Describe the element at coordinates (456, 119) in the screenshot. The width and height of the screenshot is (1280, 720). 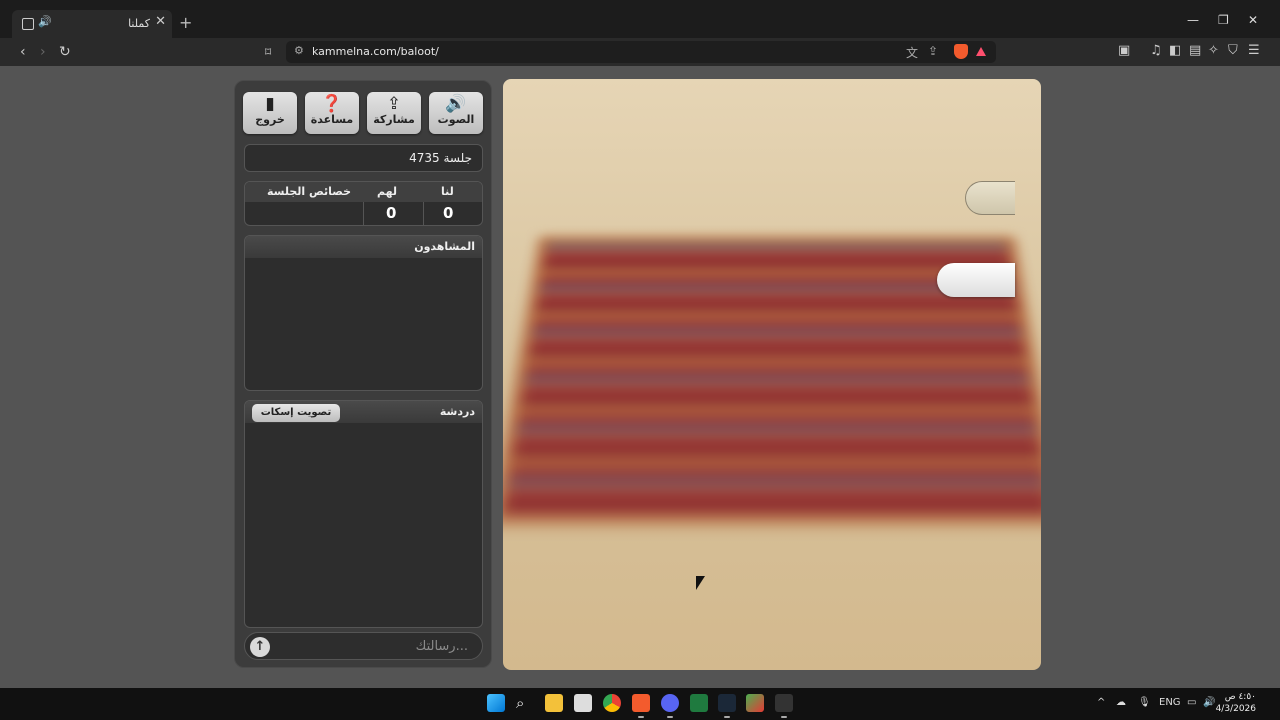
I see `sound-label: الصوت` at that location.